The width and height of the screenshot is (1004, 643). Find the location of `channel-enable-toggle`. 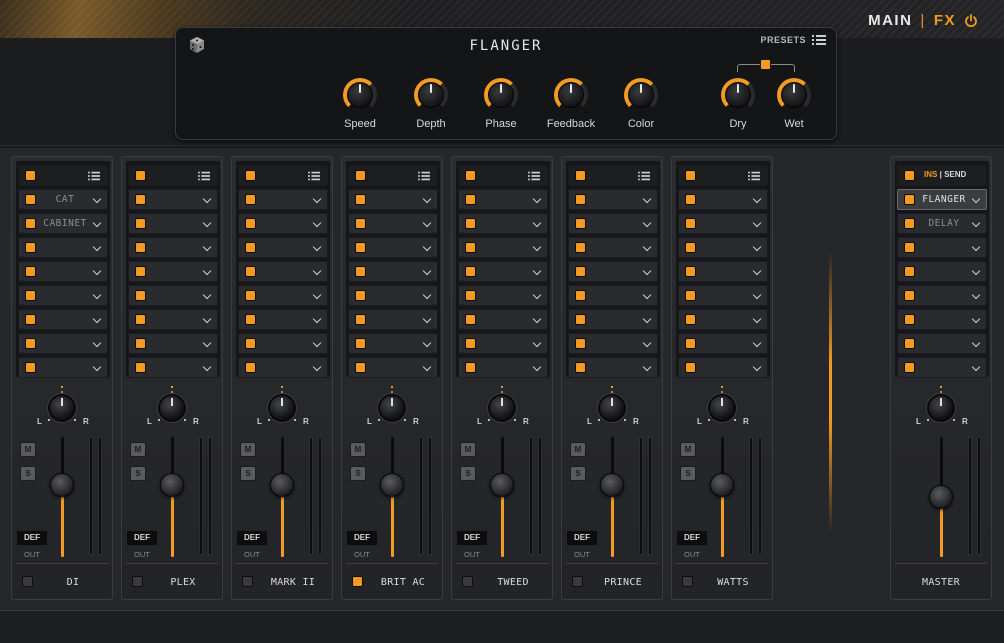

channel-enable-toggle is located at coordinates (27, 581).